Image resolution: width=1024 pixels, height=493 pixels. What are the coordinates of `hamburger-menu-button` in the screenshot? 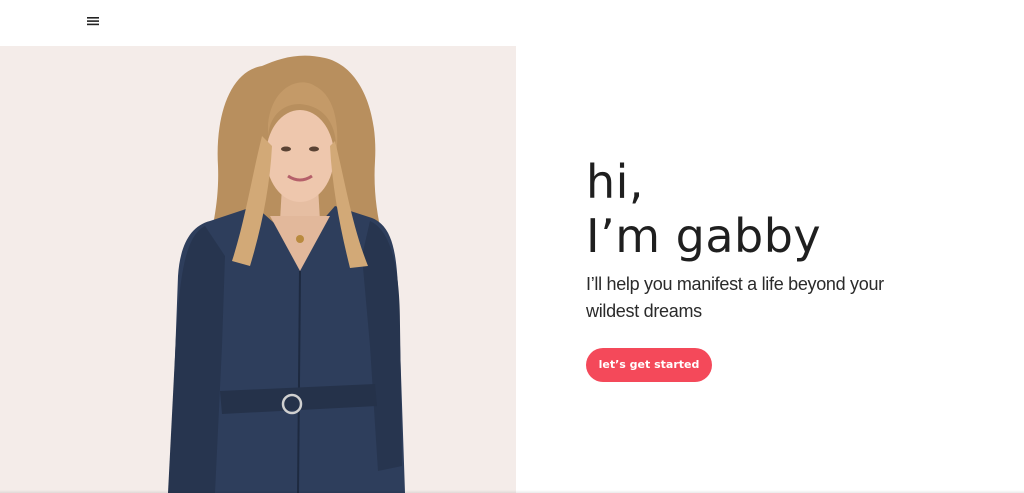 It's located at (93, 21).